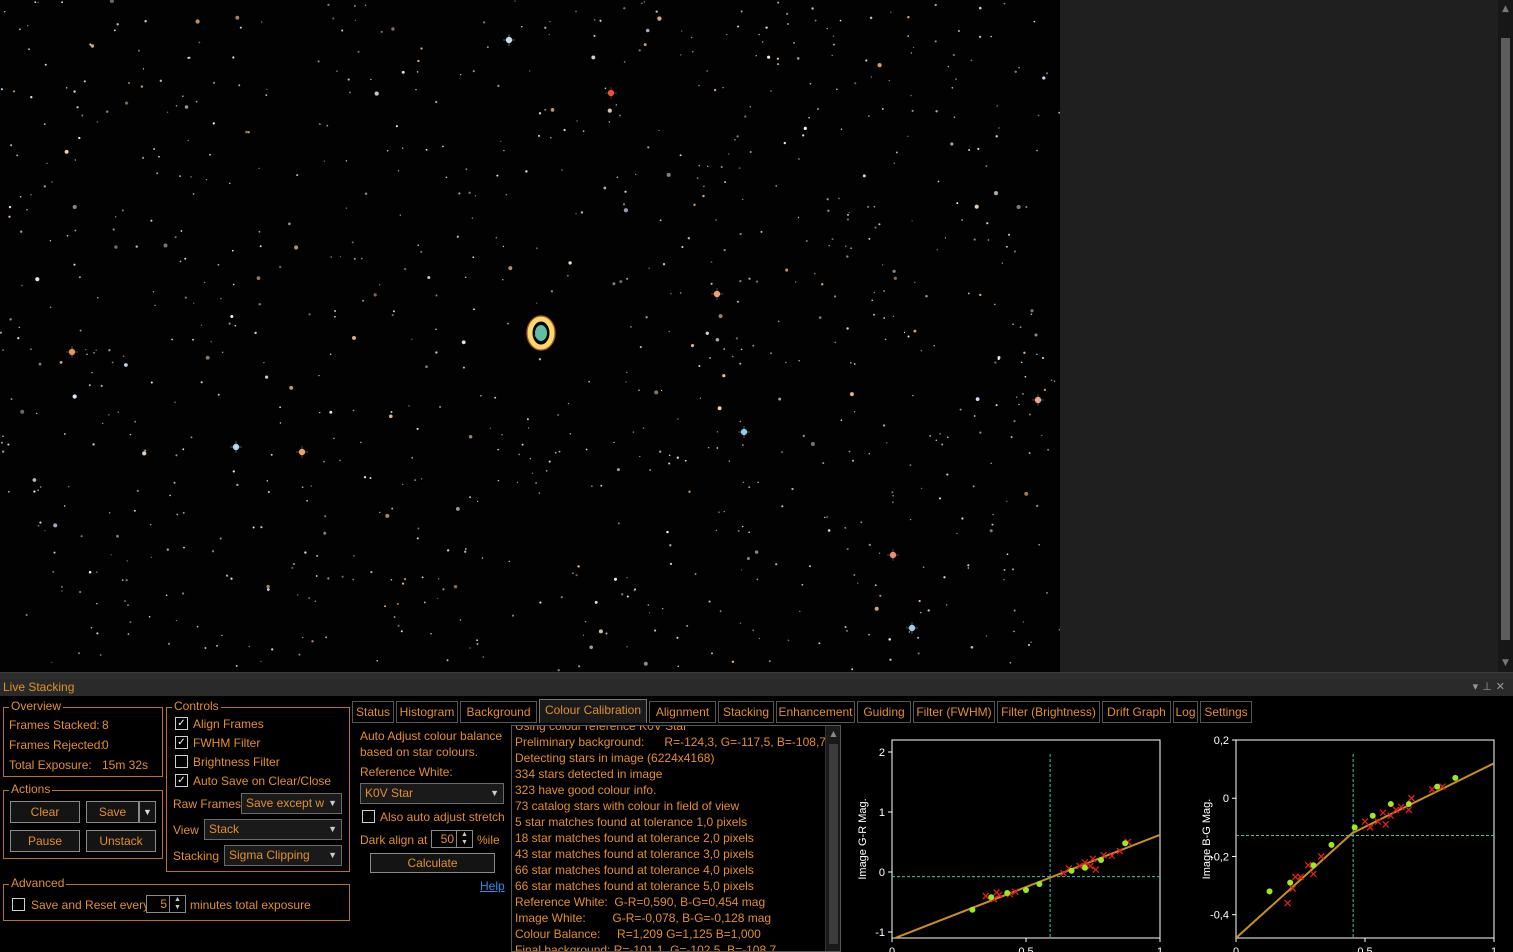 The image size is (1513, 952). Describe the element at coordinates (373, 712) in the screenshot. I see `tab-status: Status` at that location.